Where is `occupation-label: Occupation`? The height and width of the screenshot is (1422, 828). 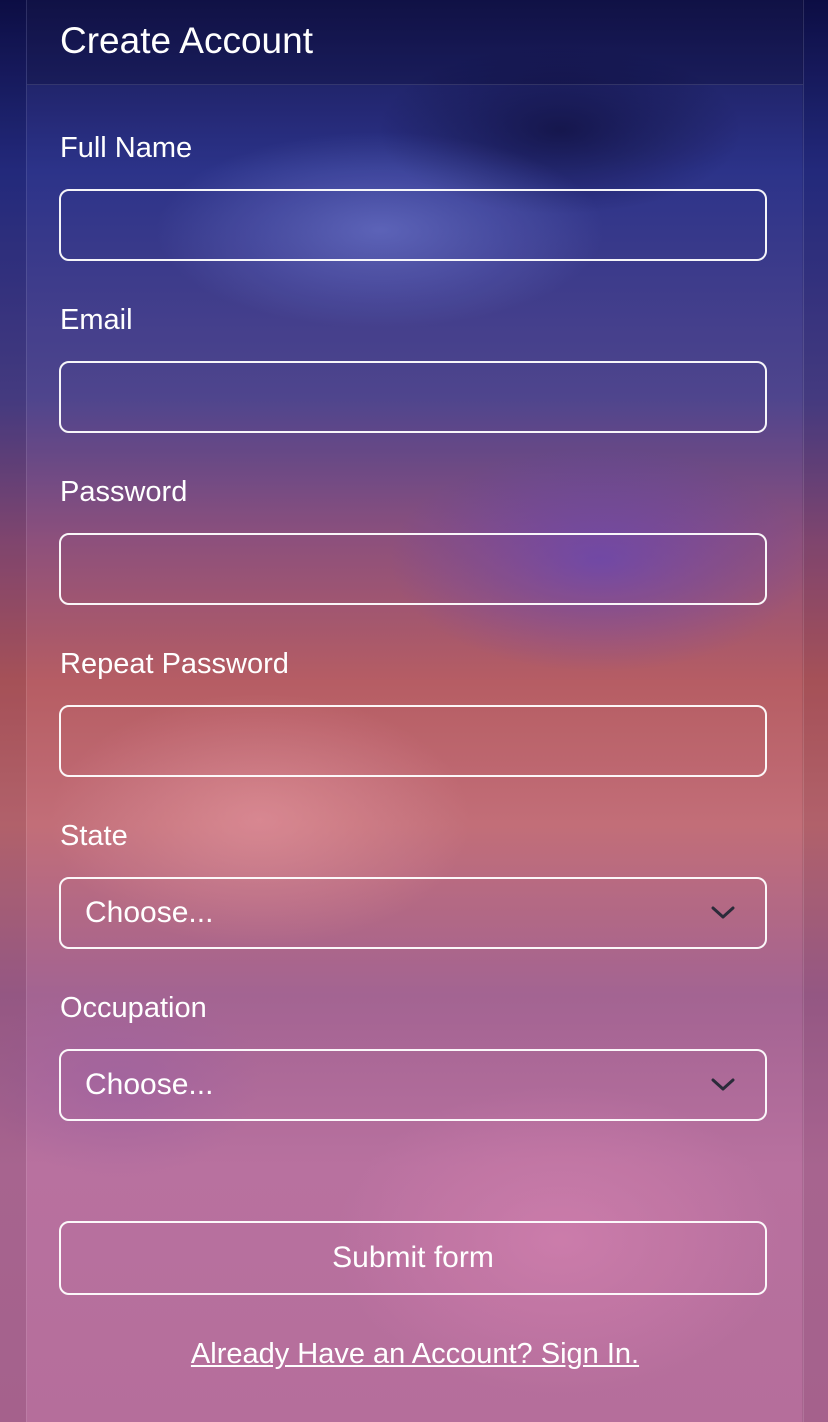
occupation-label: Occupation is located at coordinates (133, 1008).